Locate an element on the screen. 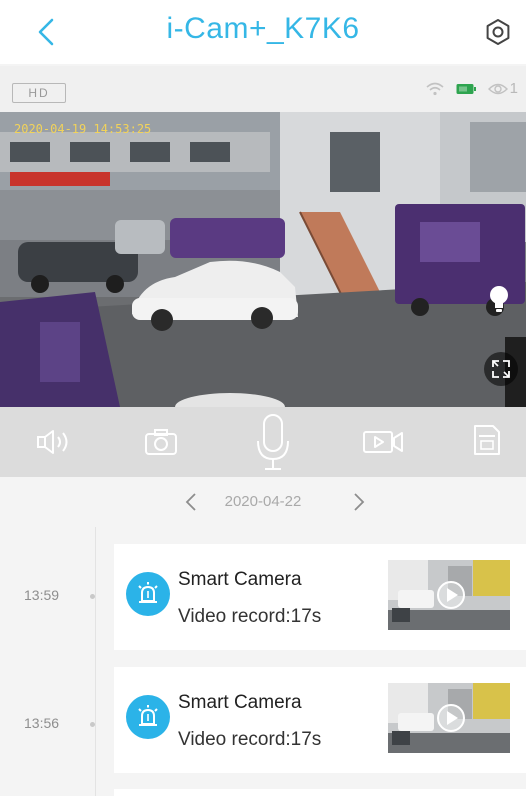  top-bar: i-Cam+_K7K6 is located at coordinates (263, 32).